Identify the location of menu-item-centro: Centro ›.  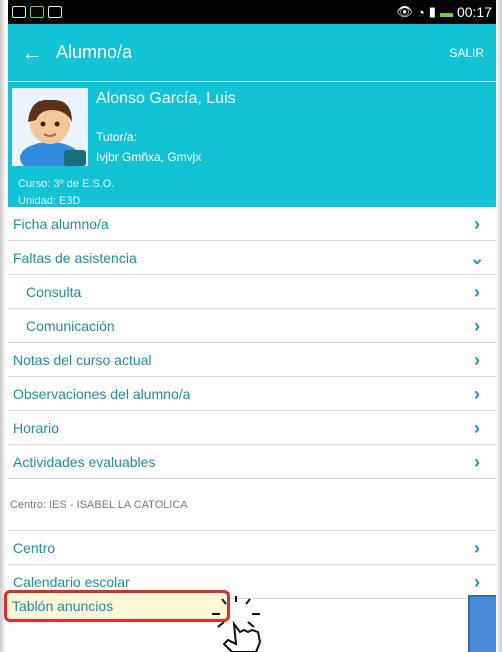
(252, 548).